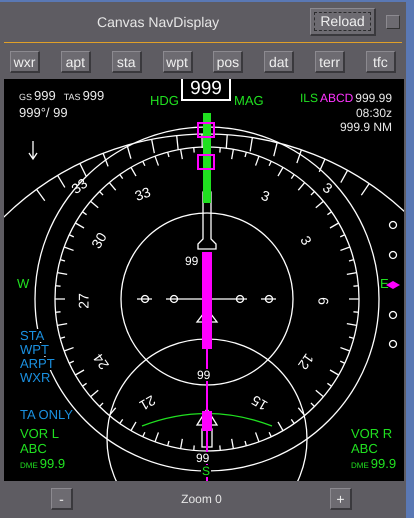 The image size is (414, 518). I want to click on ground-speed-value: 999, so click(45, 95).